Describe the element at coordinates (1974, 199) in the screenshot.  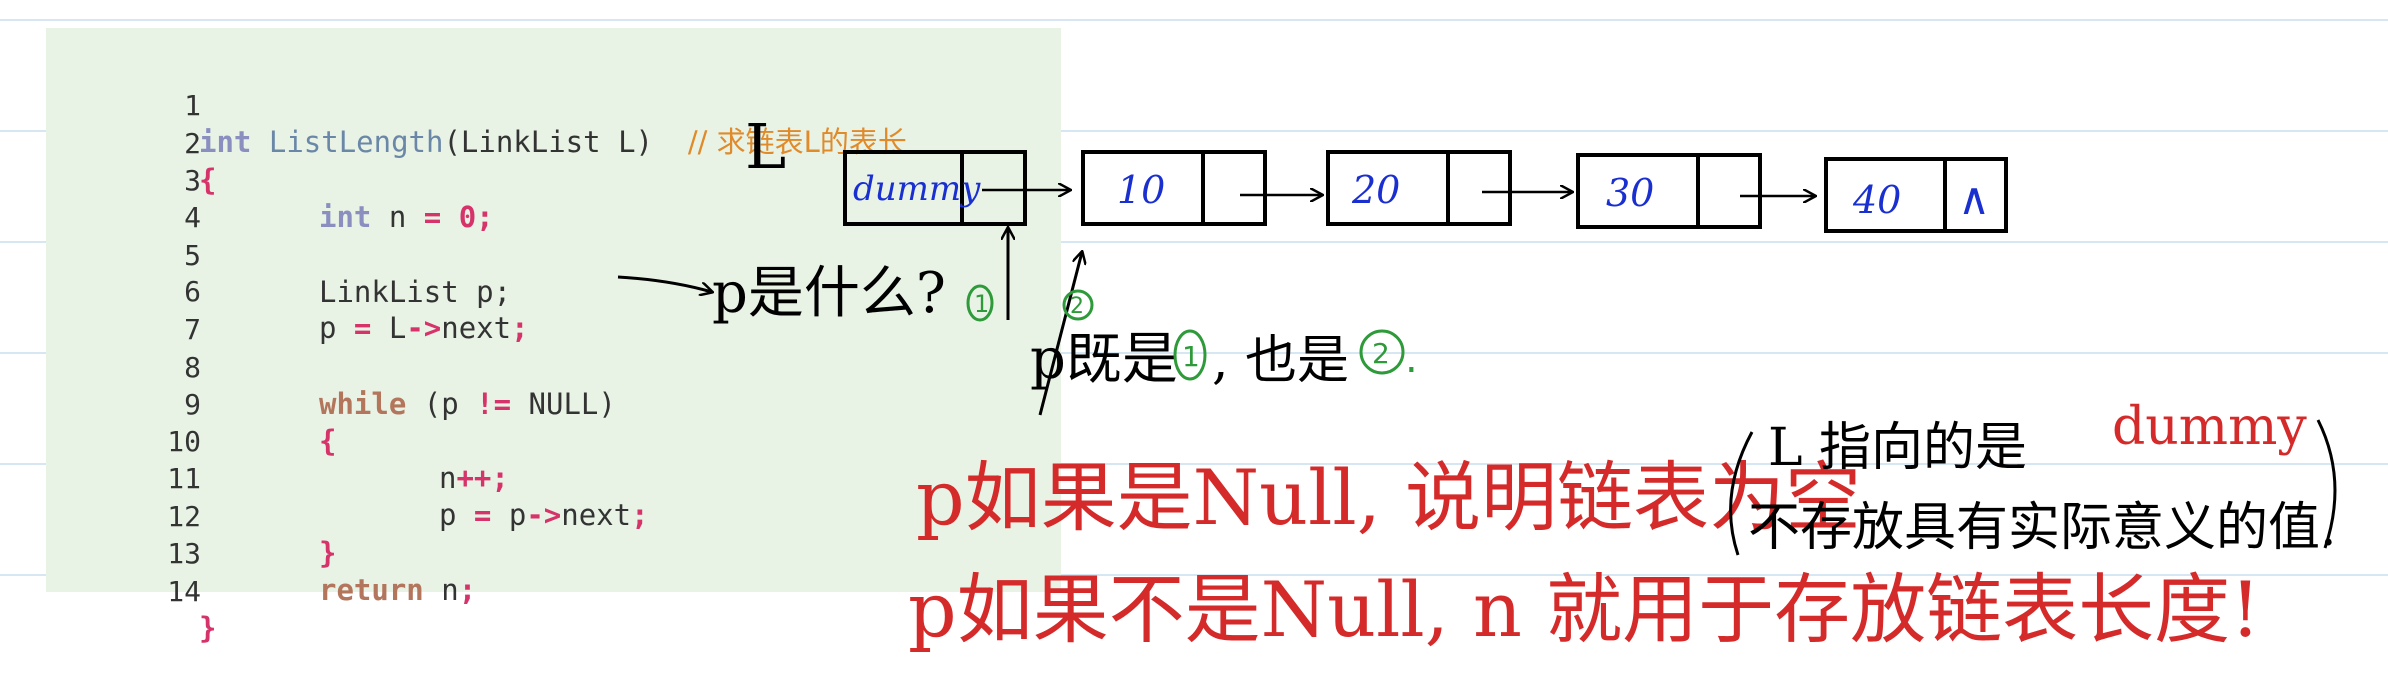
I see `null-pointer: ∧` at that location.